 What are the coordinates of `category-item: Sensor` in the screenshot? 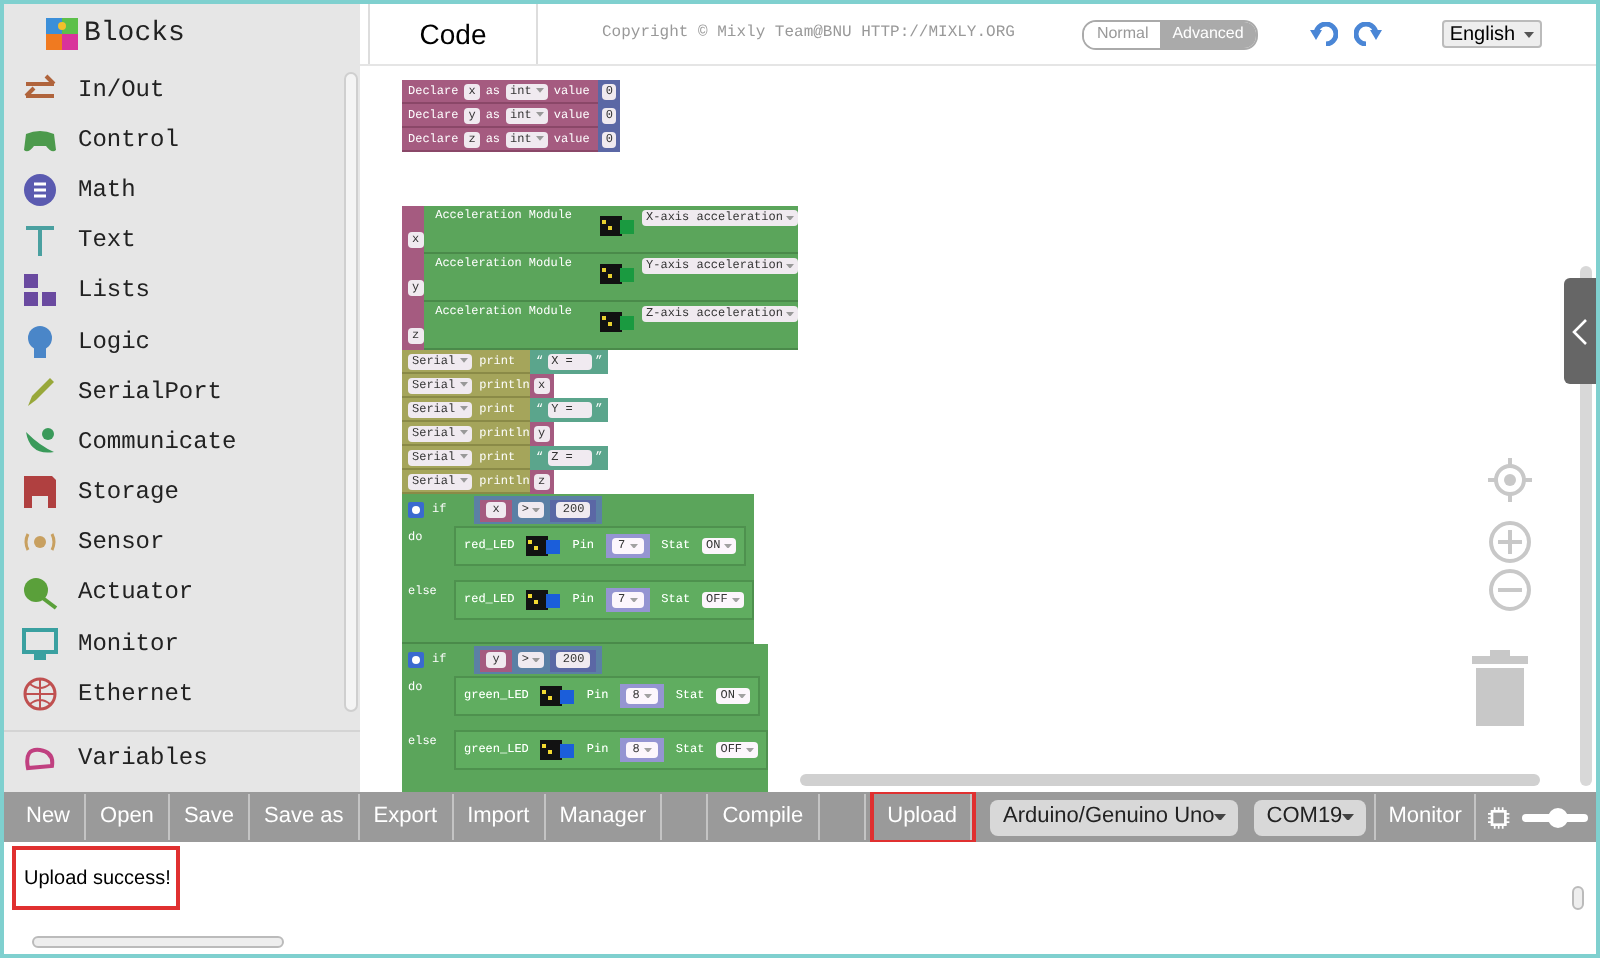 It's located at (182, 542).